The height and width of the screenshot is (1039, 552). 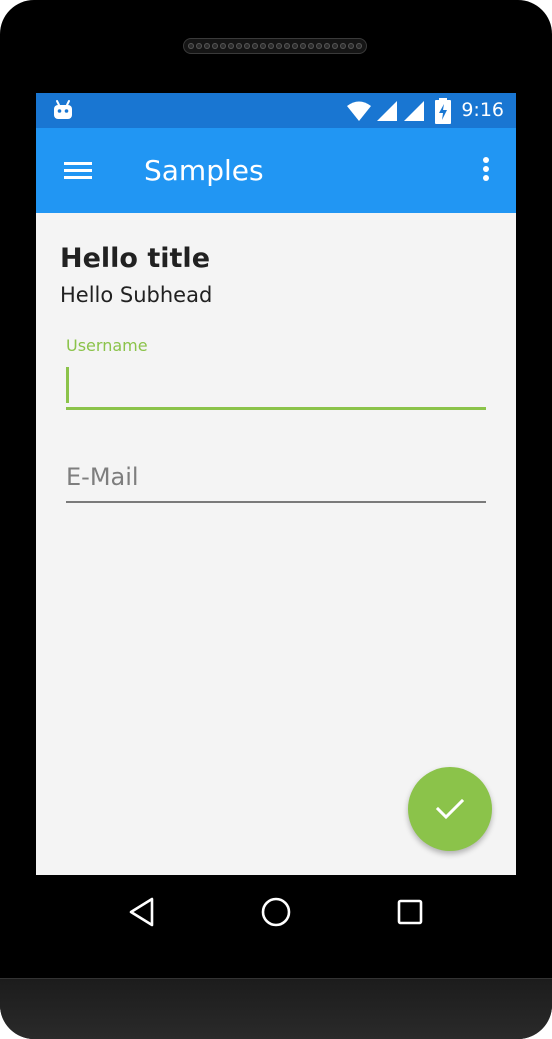 I want to click on nav-home-button, so click(x=276, y=912).